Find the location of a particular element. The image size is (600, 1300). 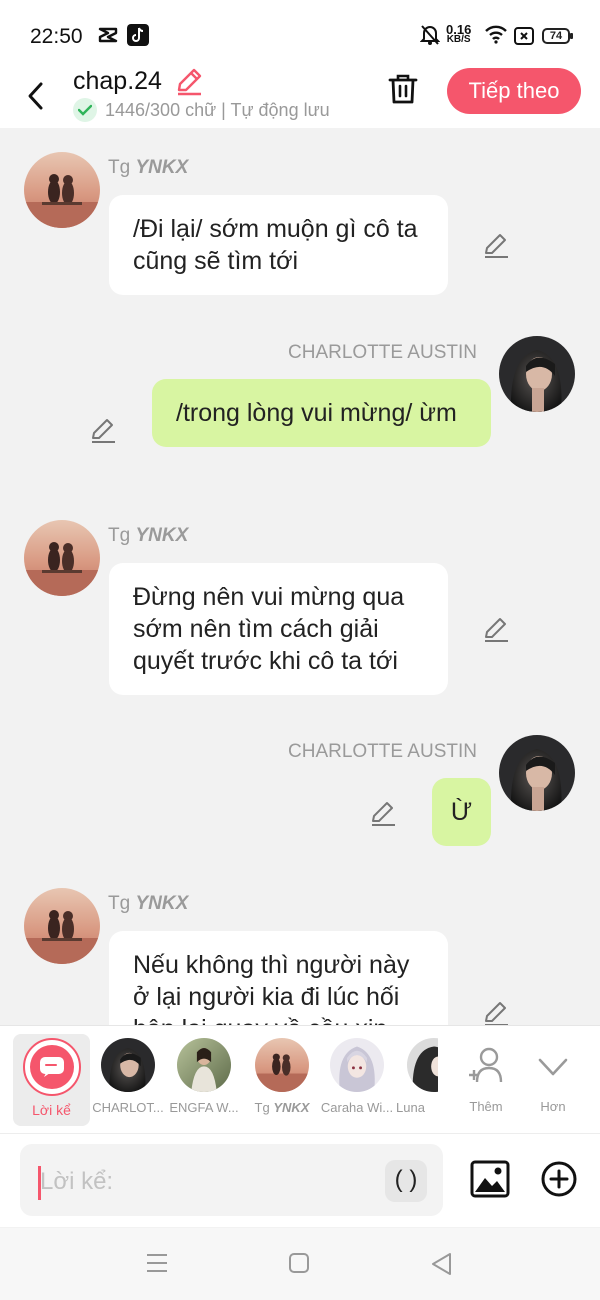

more-label: Hơn is located at coordinates (553, 1106).